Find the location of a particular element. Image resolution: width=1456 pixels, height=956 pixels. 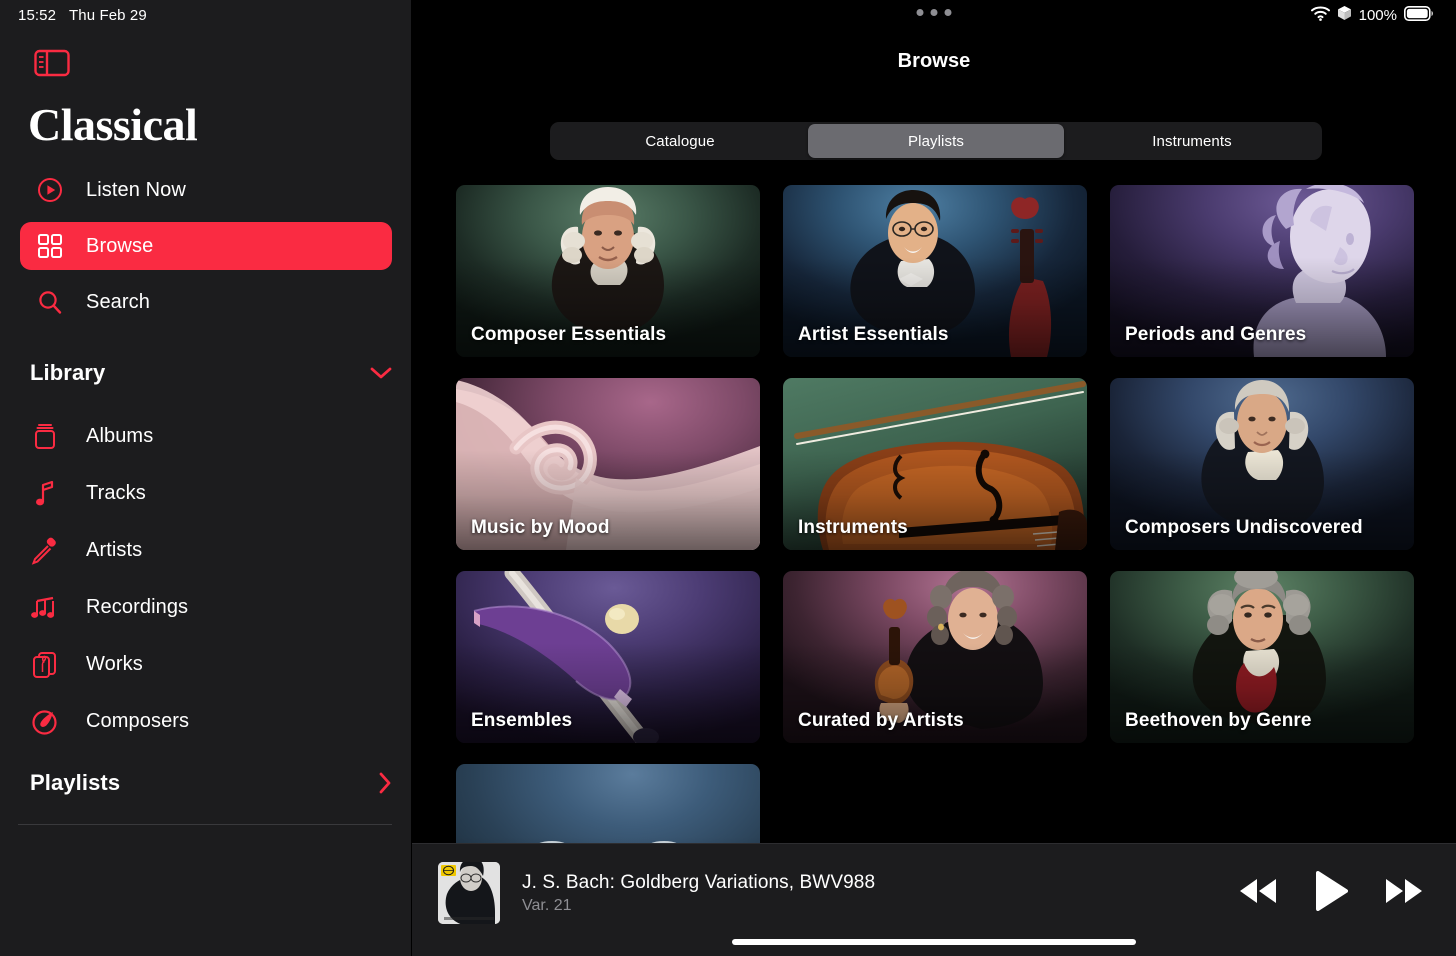

grid-icon is located at coordinates (50, 246).